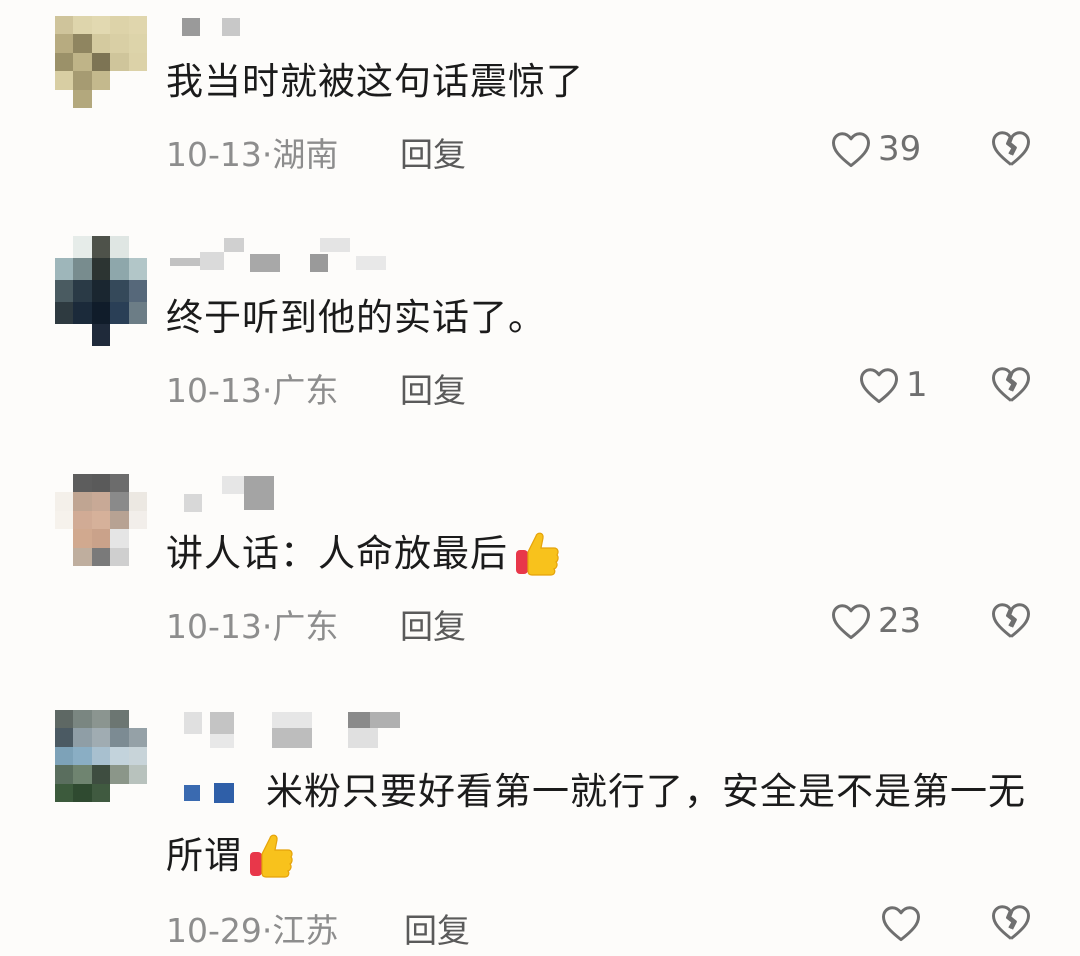 Image resolution: width=1080 pixels, height=956 pixels. I want to click on comment-text-content: 讲人话：人命放最后, so click(337, 553).